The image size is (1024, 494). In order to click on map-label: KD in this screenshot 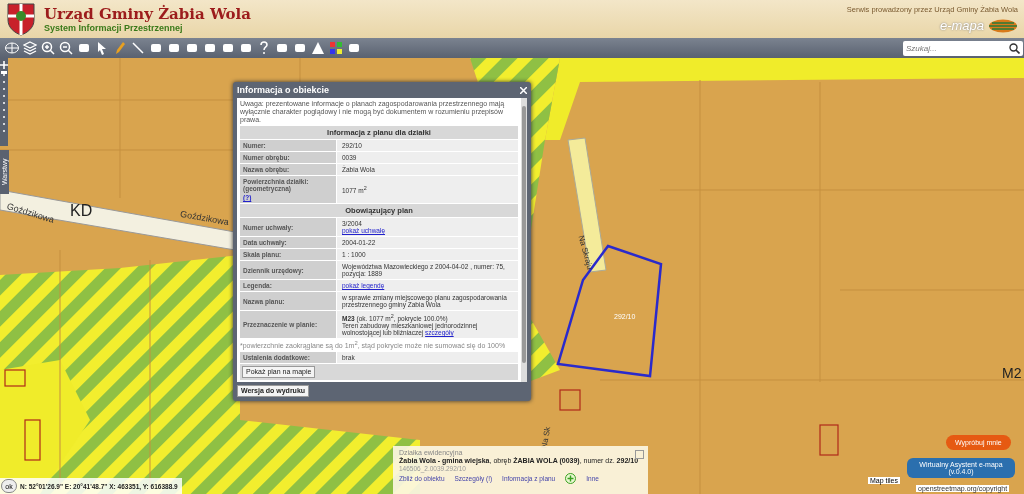, I will do `click(81, 211)`.